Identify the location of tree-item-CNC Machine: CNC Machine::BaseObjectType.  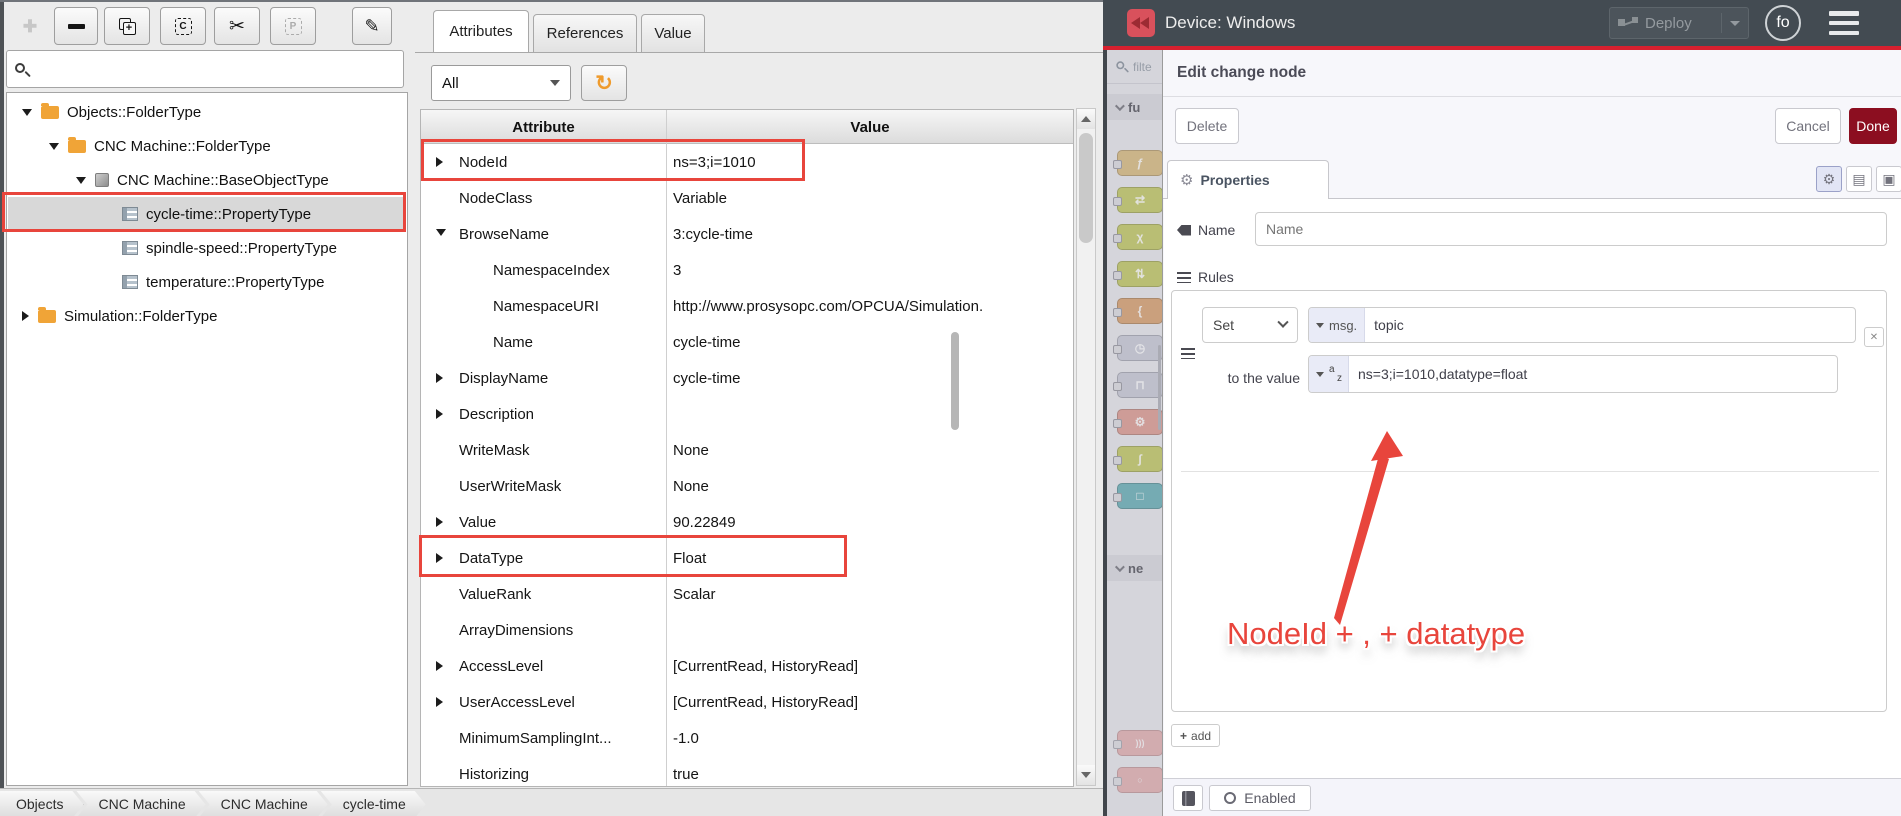
(207, 180).